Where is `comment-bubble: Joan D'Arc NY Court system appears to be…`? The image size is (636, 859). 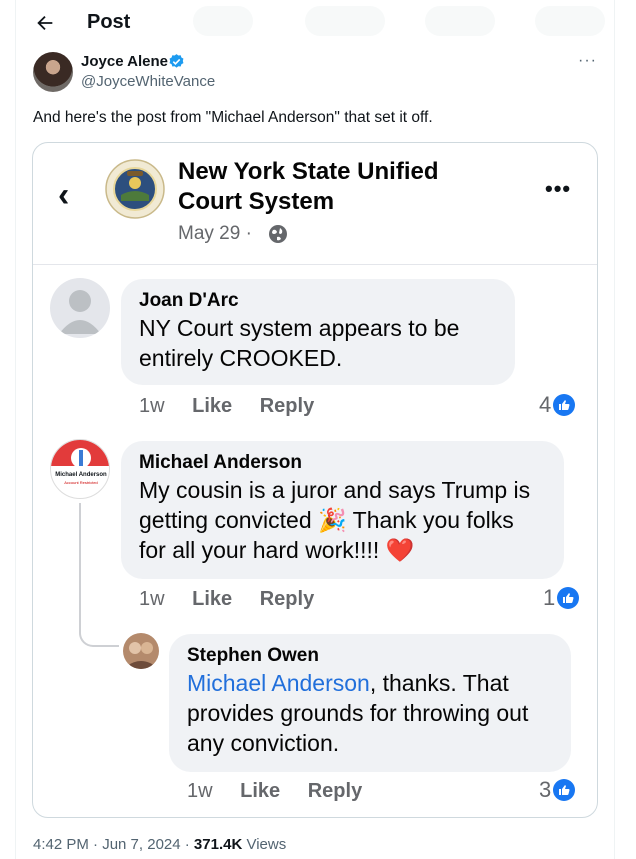
comment-bubble: Joan D'Arc NY Court system appears to be… is located at coordinates (318, 332).